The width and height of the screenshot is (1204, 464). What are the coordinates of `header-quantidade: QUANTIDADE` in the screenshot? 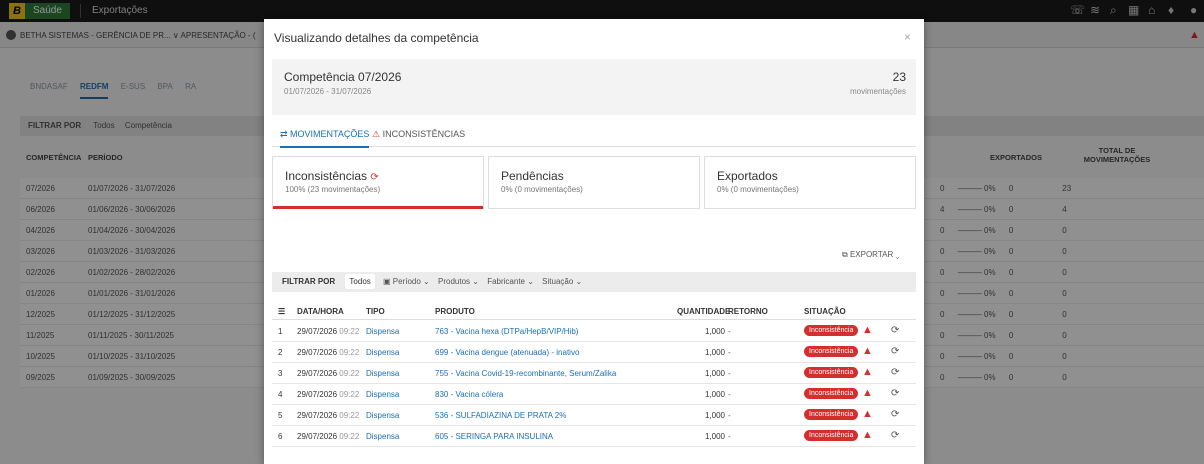 It's located at (704, 311).